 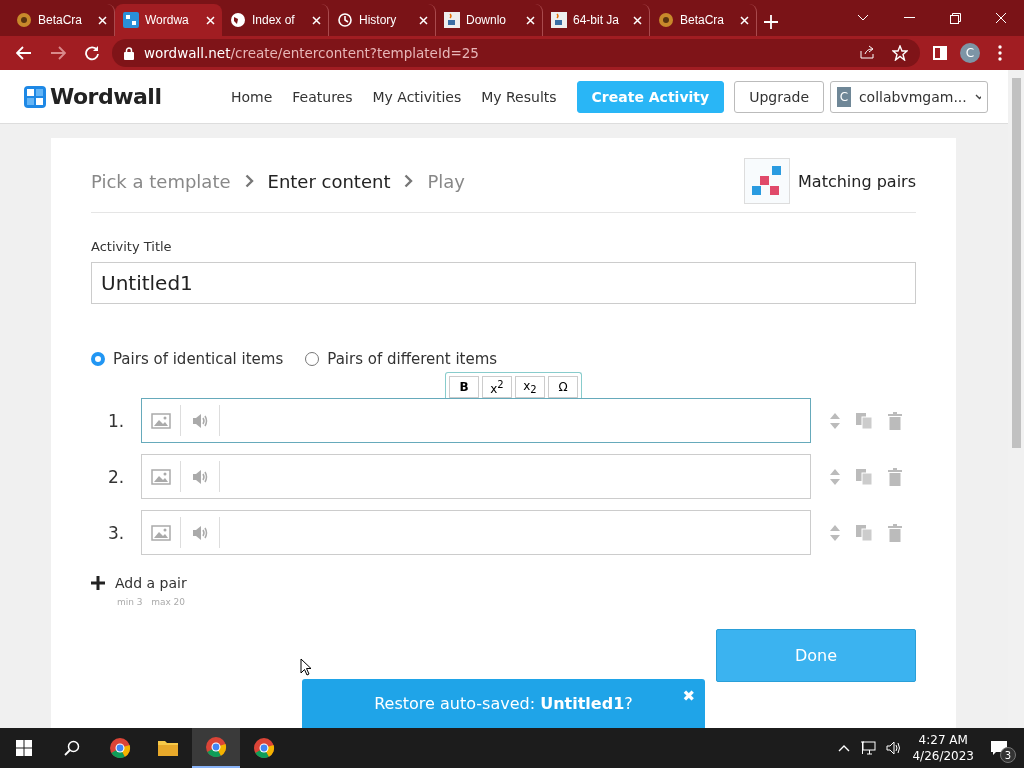 What do you see at coordinates (187, 359) in the screenshot?
I see `mode-radio: Pairs of identical items` at bounding box center [187, 359].